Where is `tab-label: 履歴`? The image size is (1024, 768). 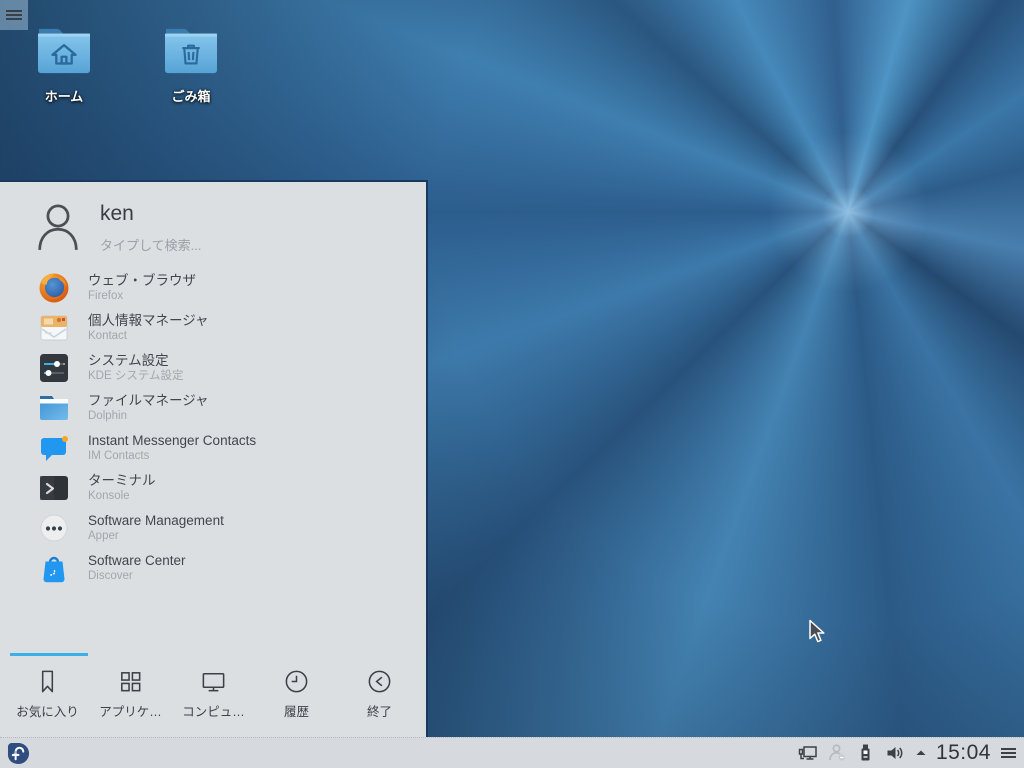 tab-label: 履歴 is located at coordinates (296, 712).